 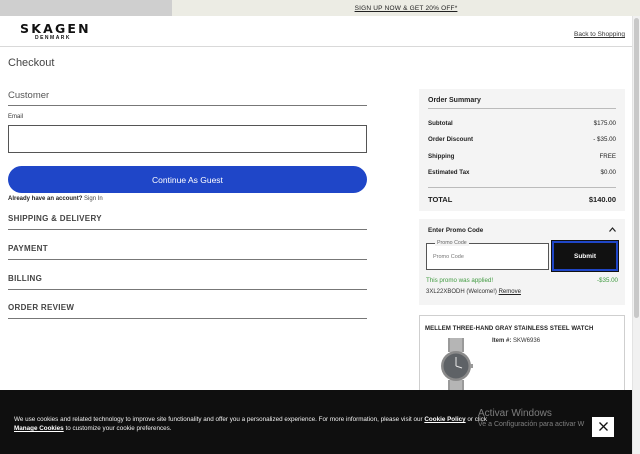 I want to click on email-field, so click(x=187, y=139).